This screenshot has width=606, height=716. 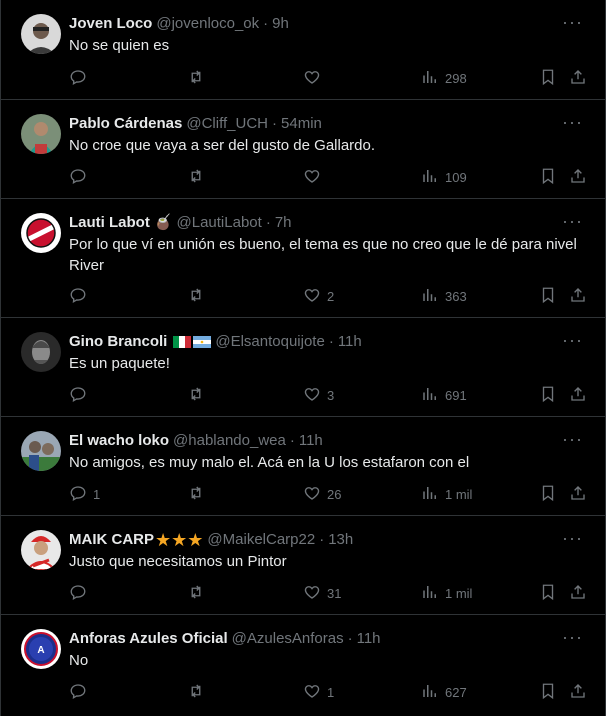 What do you see at coordinates (322, 593) in the screenshot?
I see `like-button: 31` at bounding box center [322, 593].